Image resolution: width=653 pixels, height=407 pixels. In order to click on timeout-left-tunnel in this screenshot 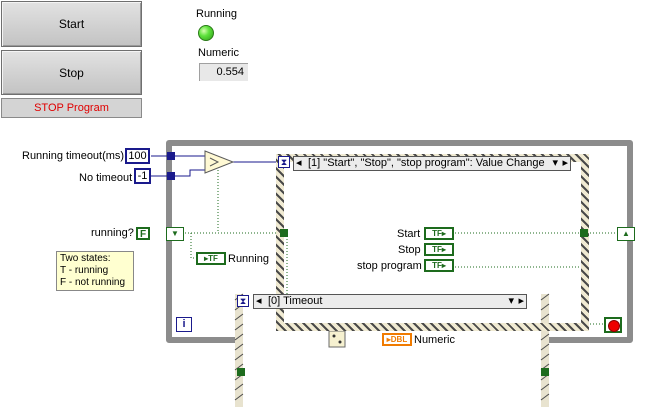, I will do `click(241, 372)`.